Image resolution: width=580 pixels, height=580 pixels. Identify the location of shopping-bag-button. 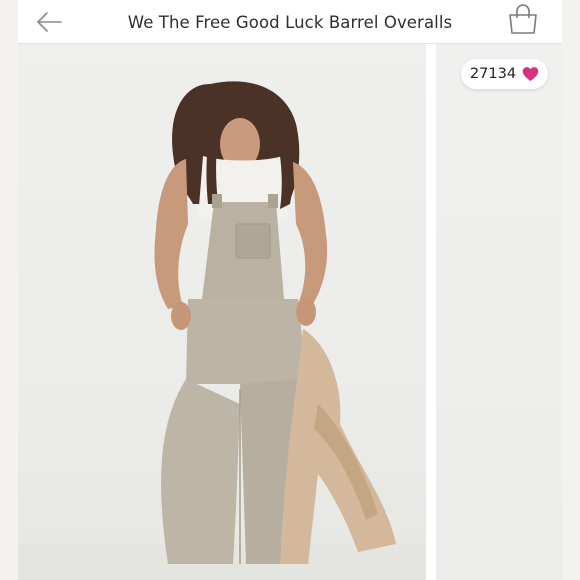
(523, 20).